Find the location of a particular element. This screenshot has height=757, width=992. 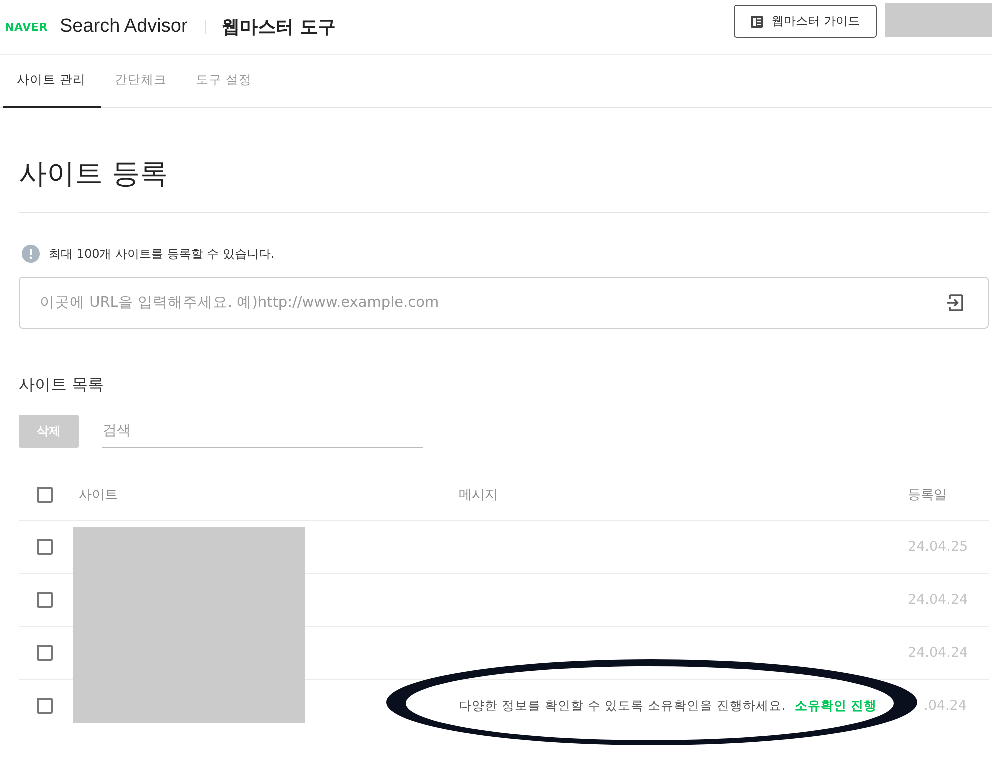

date-text: .04.24 is located at coordinates (945, 706).